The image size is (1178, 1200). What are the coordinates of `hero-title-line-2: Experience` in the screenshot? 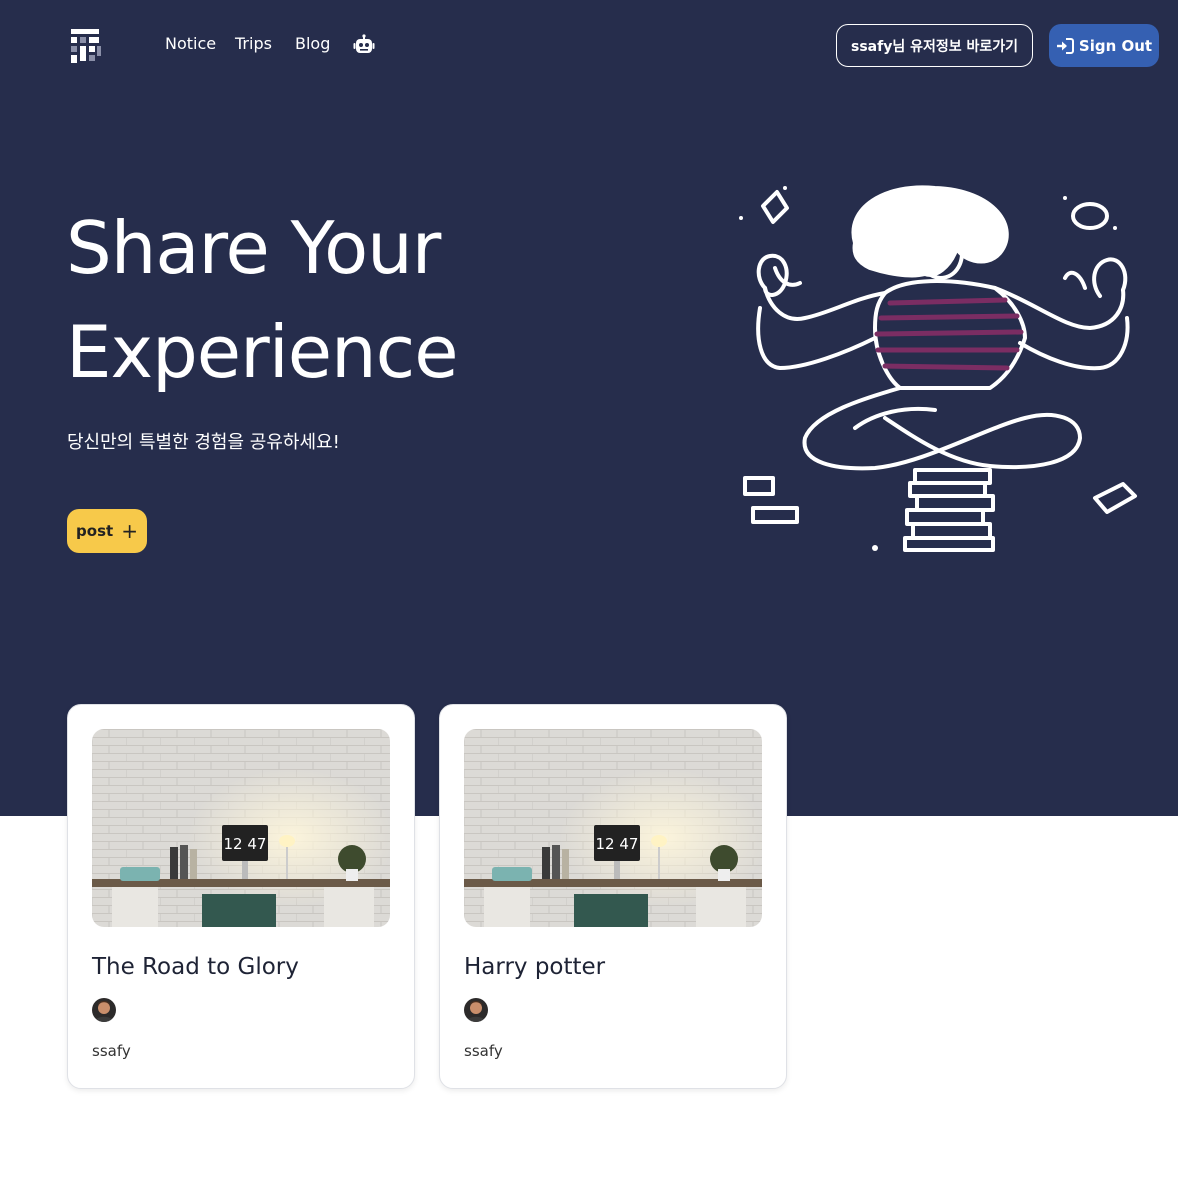 It's located at (262, 352).